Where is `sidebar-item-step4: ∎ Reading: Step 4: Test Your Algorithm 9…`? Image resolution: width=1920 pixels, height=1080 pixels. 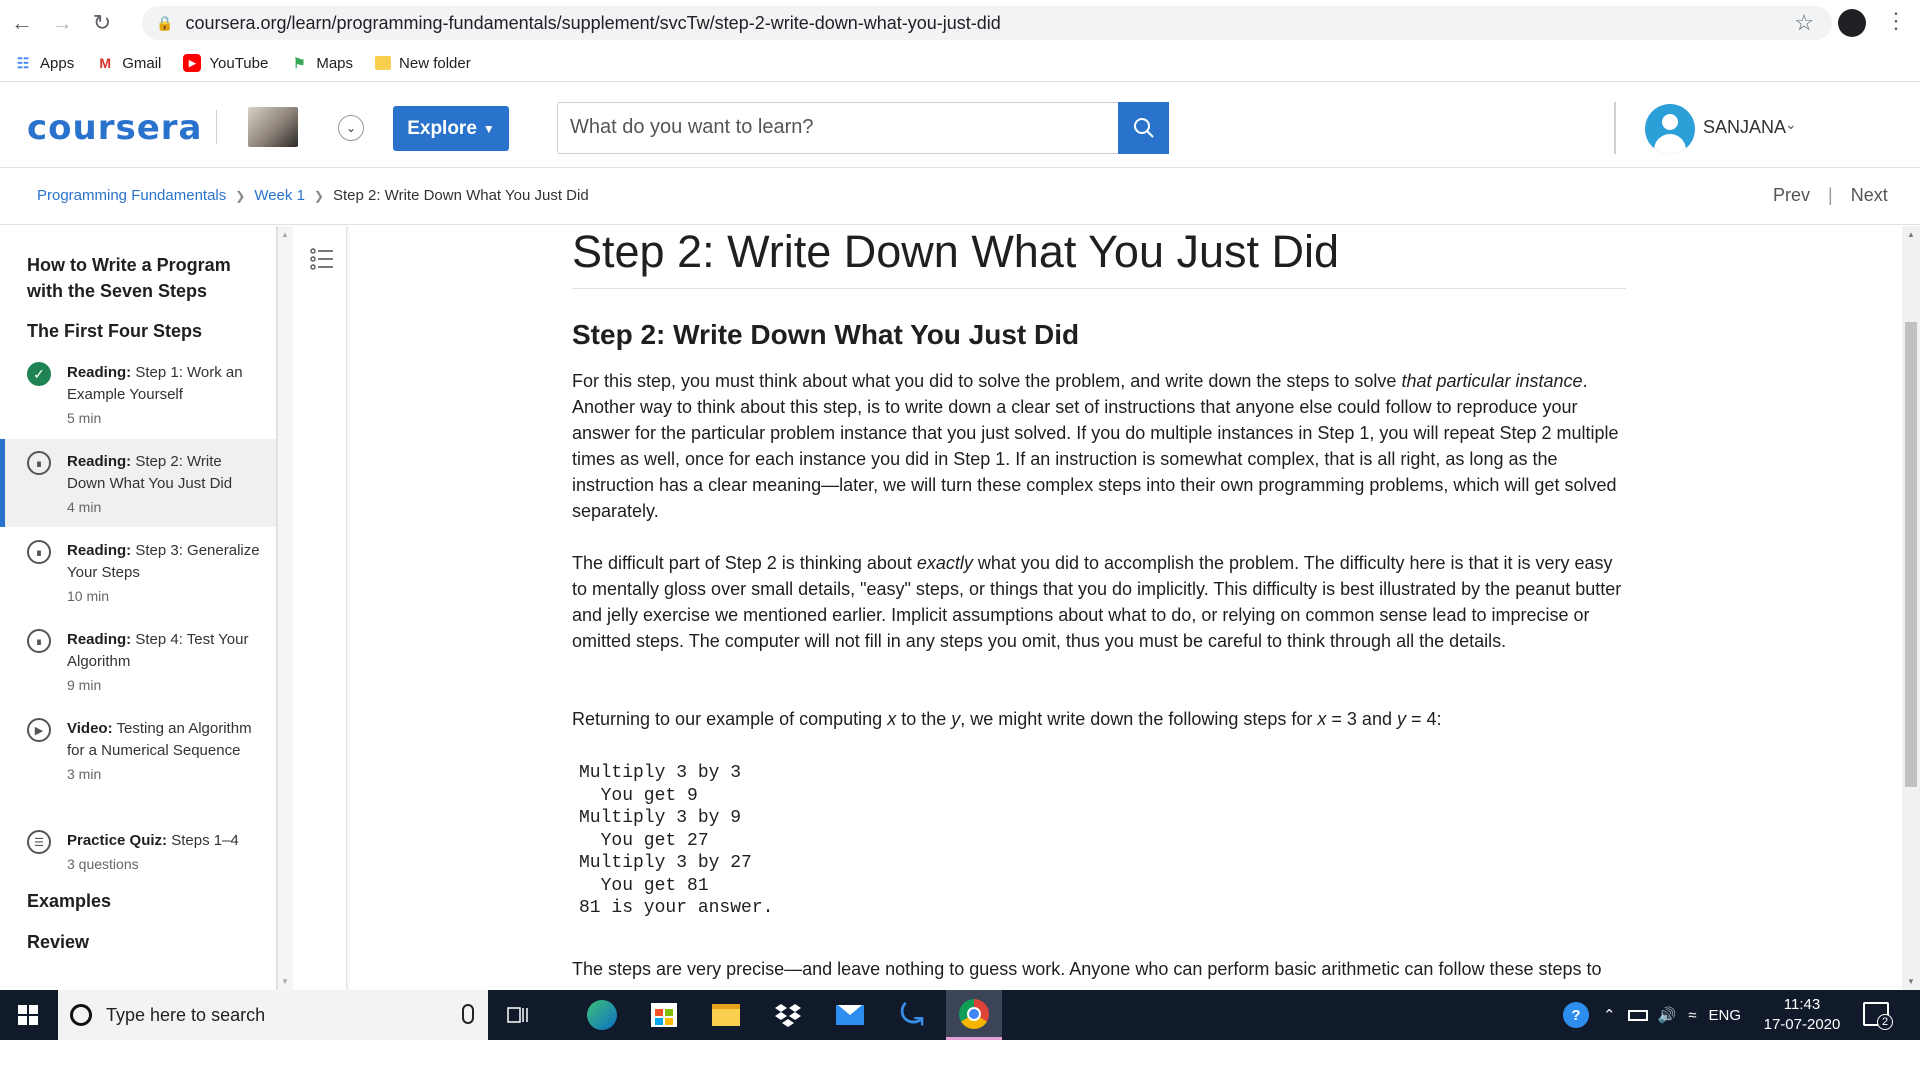
sidebar-item-step4: ∎ Reading: Step 4: Test Your Algorithm 9… is located at coordinates (138, 673).